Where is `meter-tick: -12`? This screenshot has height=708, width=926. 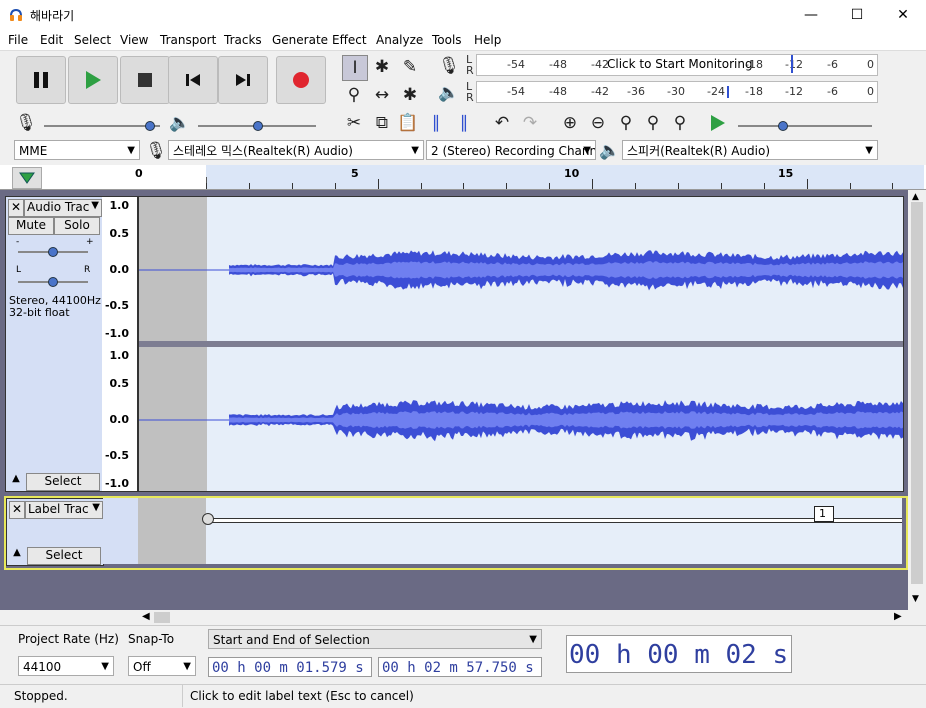
meter-tick: -12 is located at coordinates (794, 64).